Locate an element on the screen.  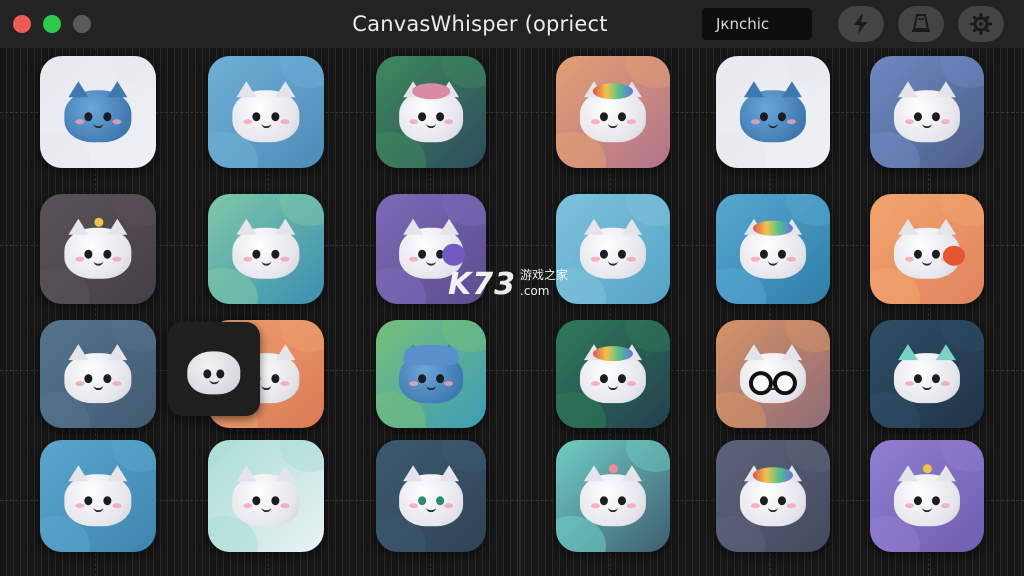
divider is located at coordinates (520, 312).